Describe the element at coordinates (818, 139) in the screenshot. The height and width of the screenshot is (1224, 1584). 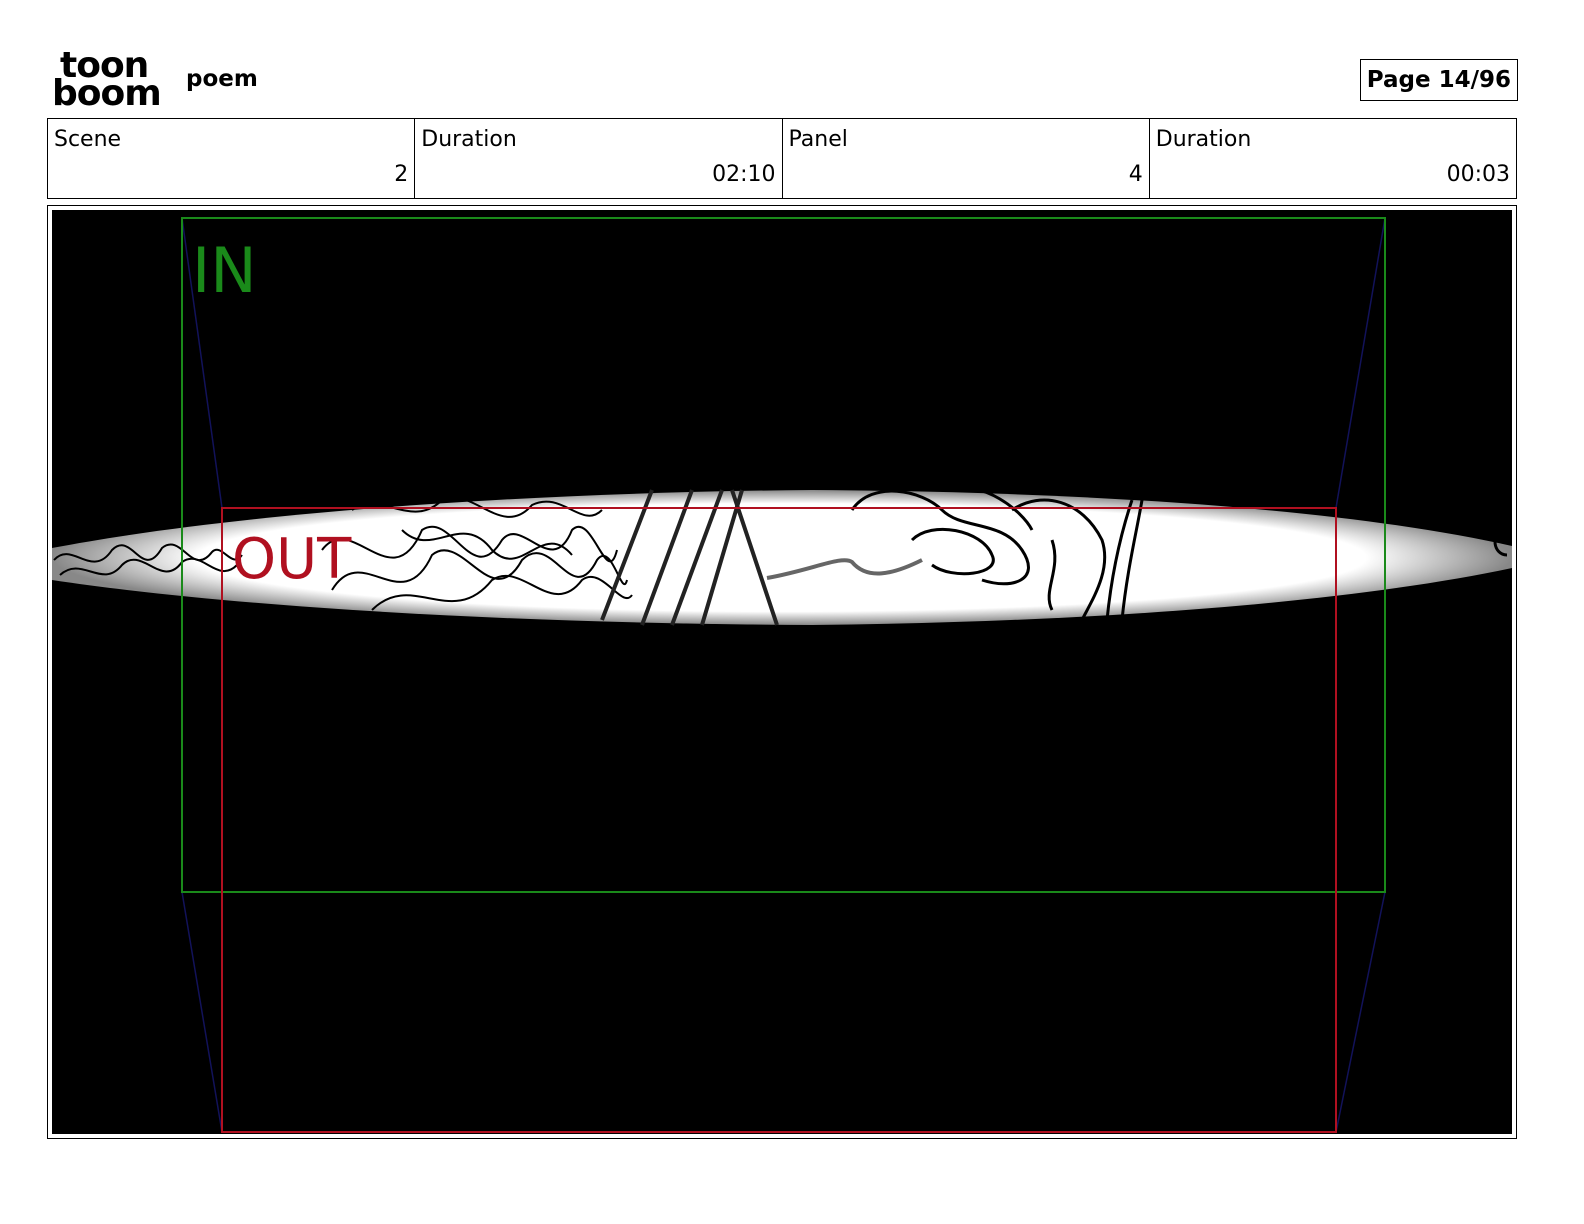
I see `panel-label: Panel` at that location.